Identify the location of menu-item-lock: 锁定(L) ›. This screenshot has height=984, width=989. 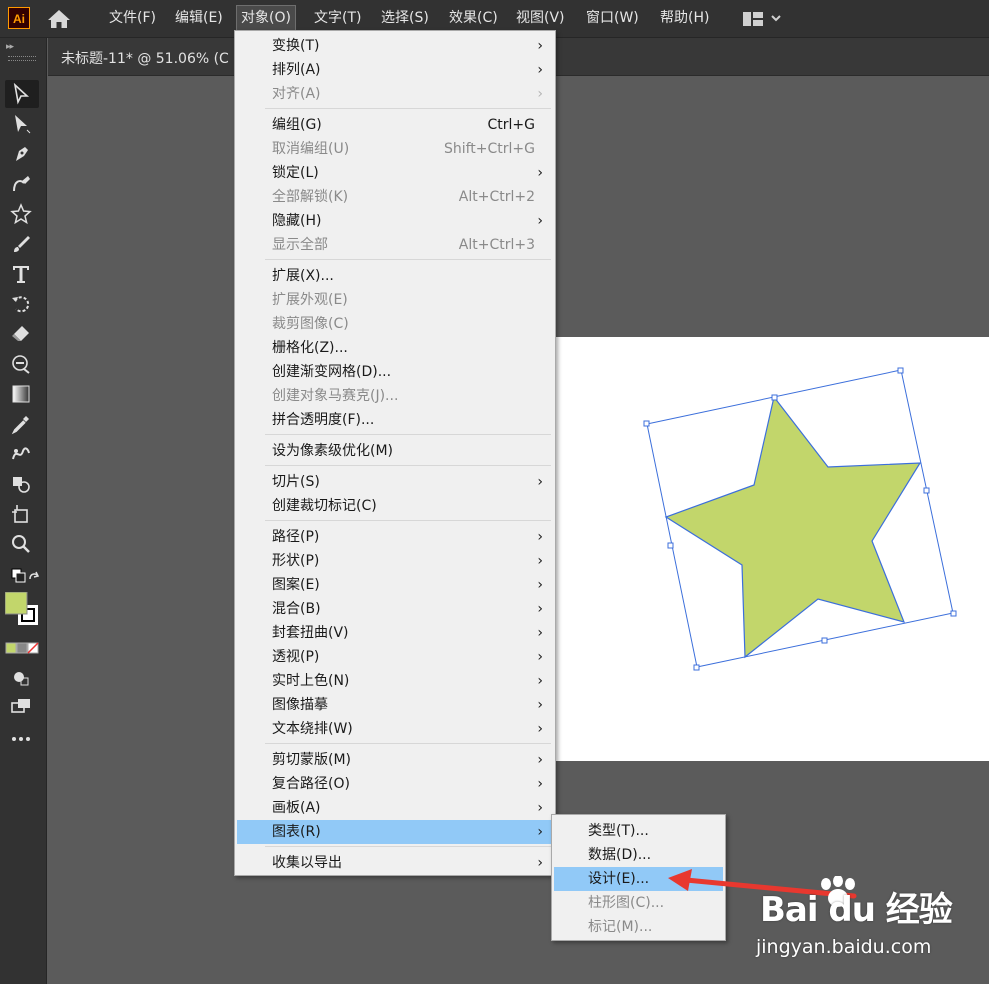
(395, 173).